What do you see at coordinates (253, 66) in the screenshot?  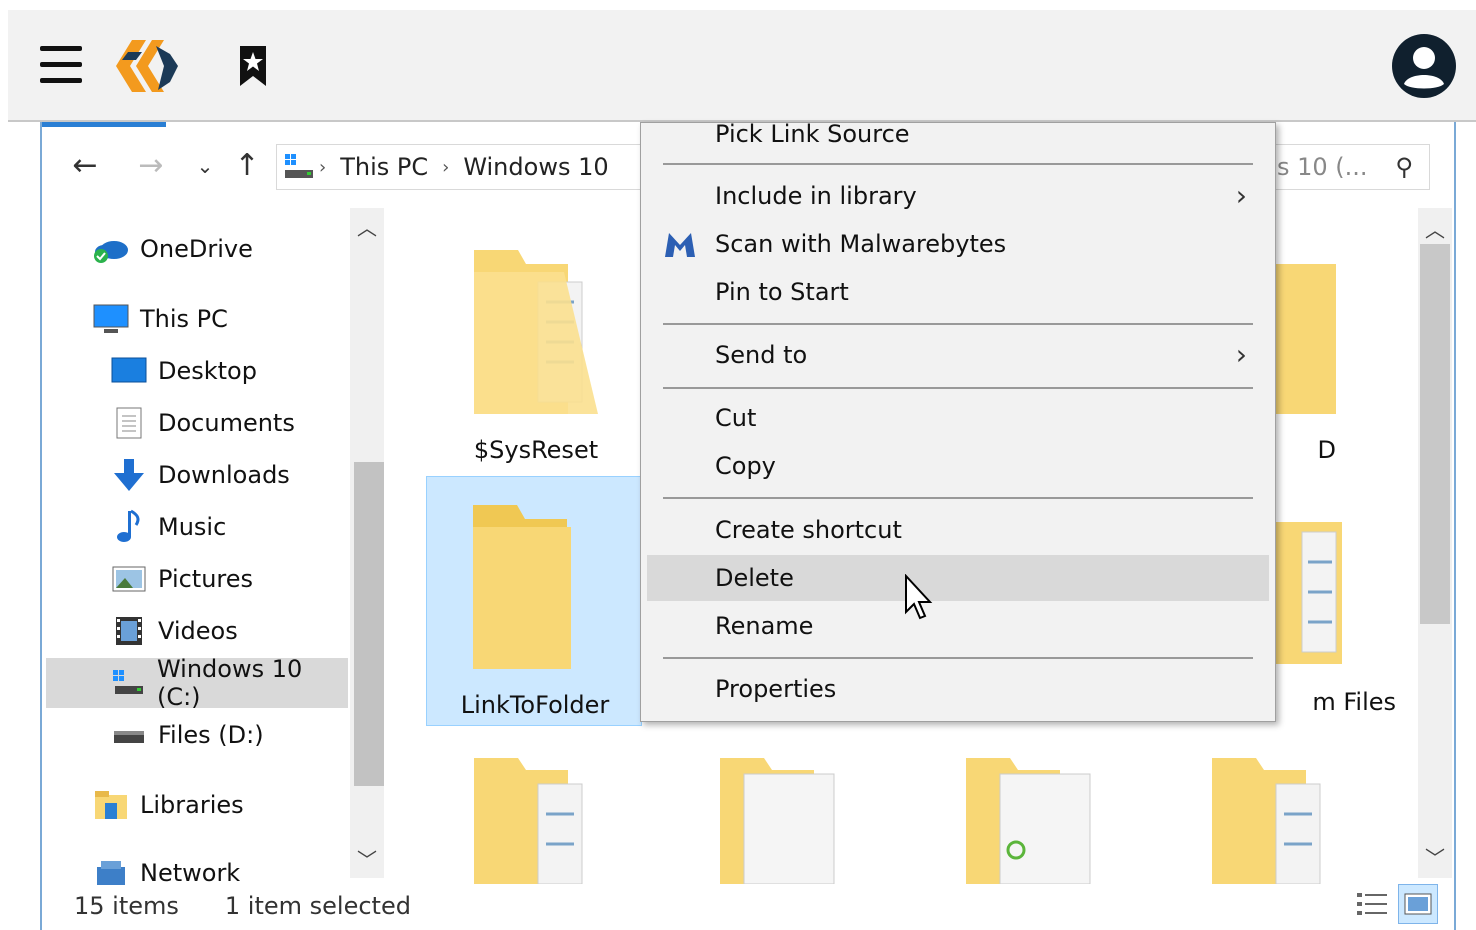 I see `bookmark-star-icon` at bounding box center [253, 66].